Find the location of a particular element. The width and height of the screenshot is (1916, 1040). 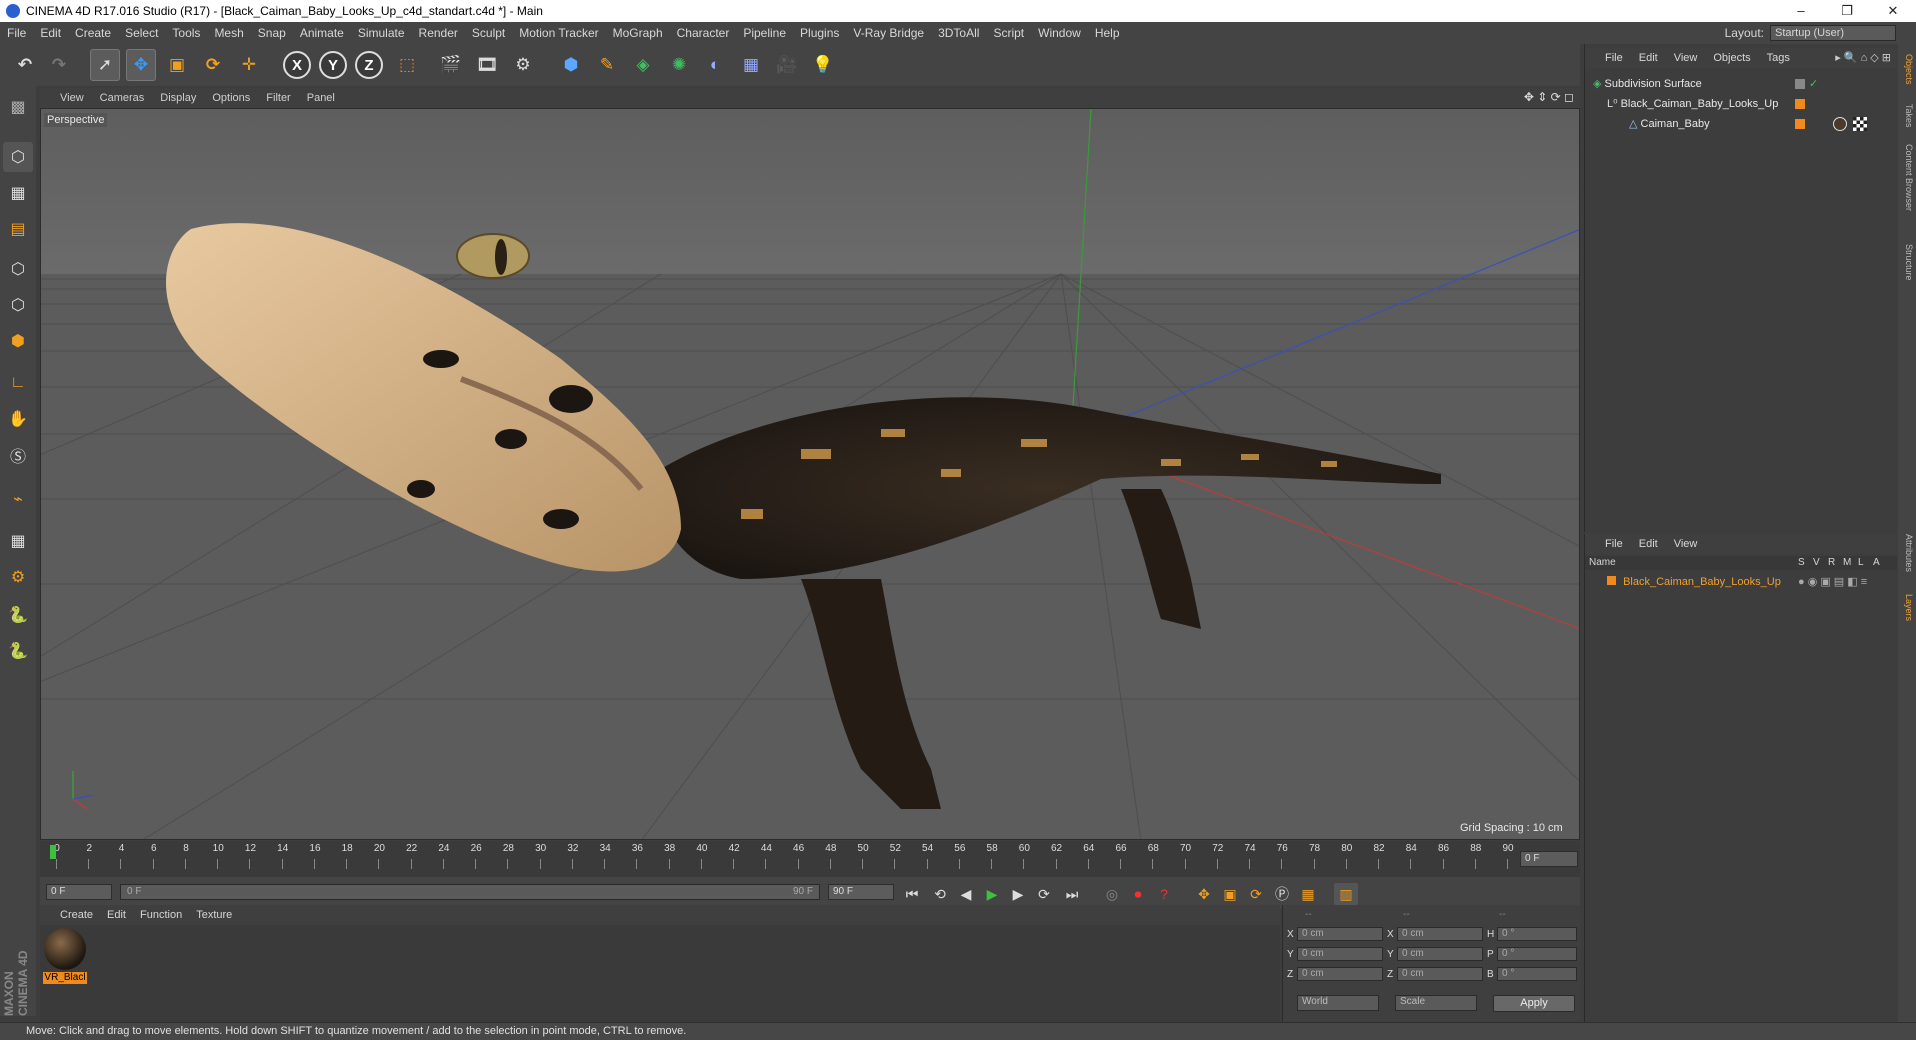

viewport-menu-filter: Filter is located at coordinates (278, 98).